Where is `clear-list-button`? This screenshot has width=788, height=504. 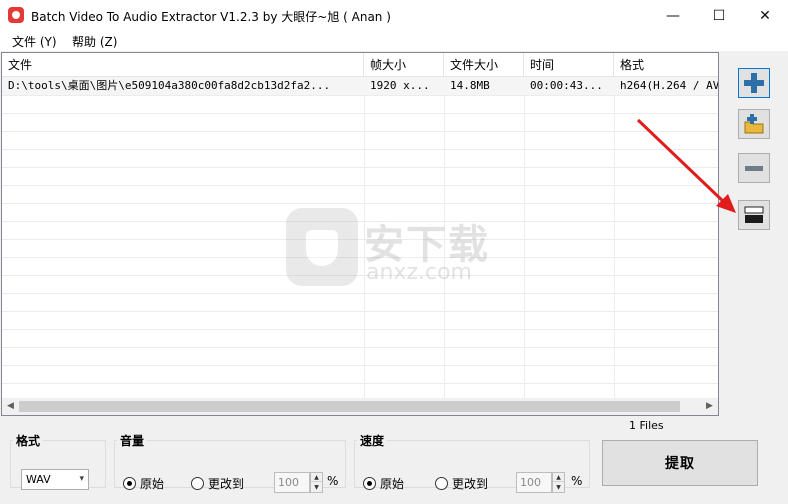
clear-list-button is located at coordinates (754, 215).